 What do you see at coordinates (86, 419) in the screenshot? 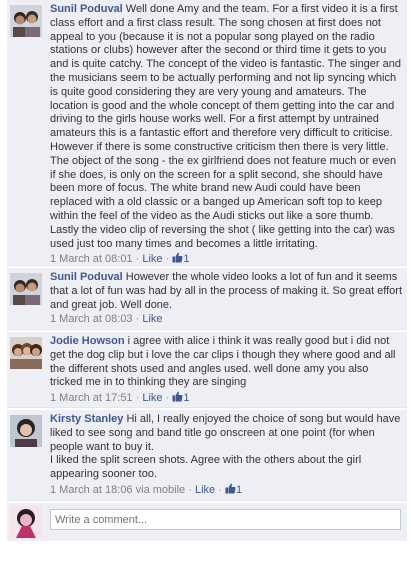
I see `comment-author-link: Kirsty Stanley` at bounding box center [86, 419].